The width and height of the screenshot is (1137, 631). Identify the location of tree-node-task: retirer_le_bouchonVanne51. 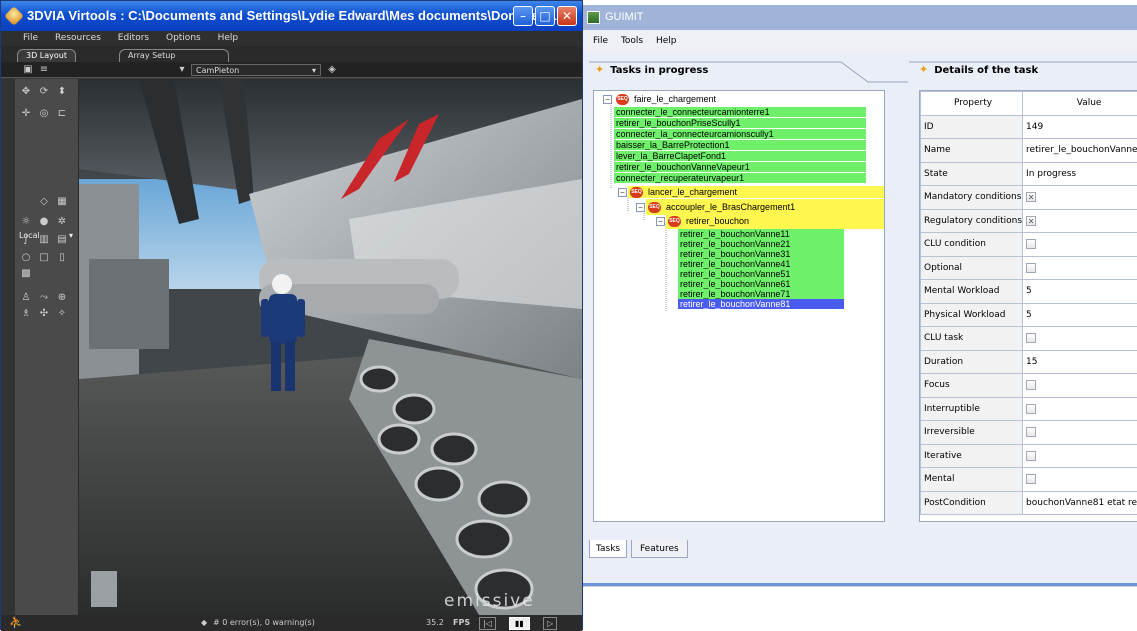
(761, 274).